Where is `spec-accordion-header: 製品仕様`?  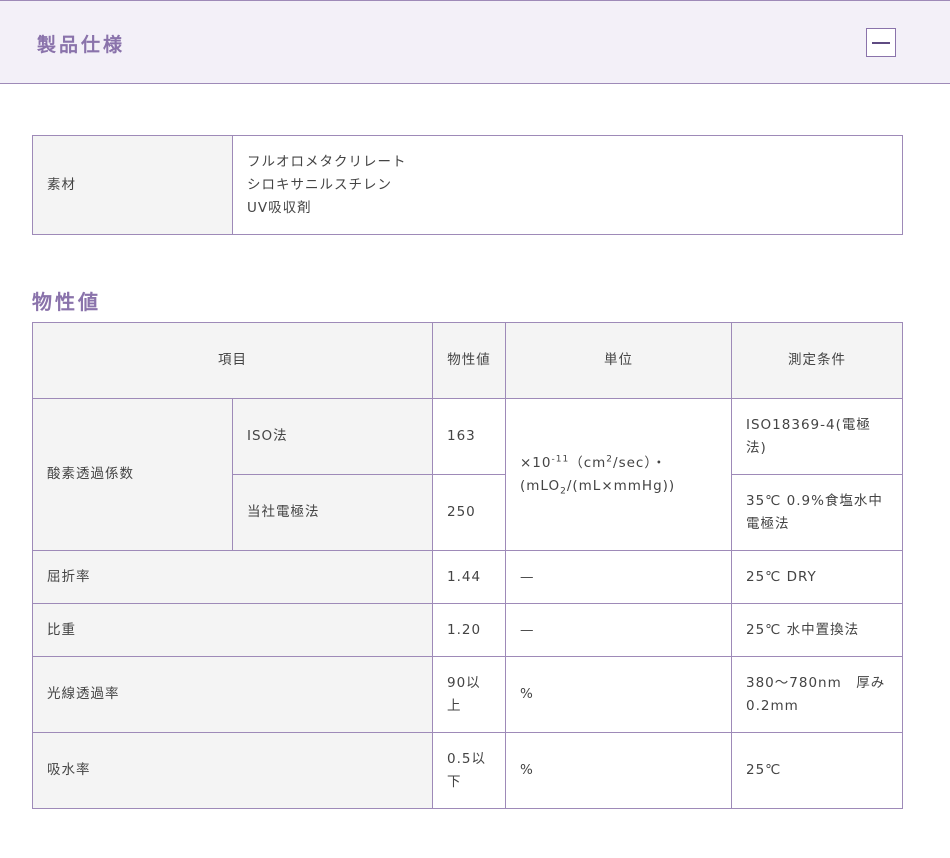 spec-accordion-header: 製品仕様 is located at coordinates (475, 42).